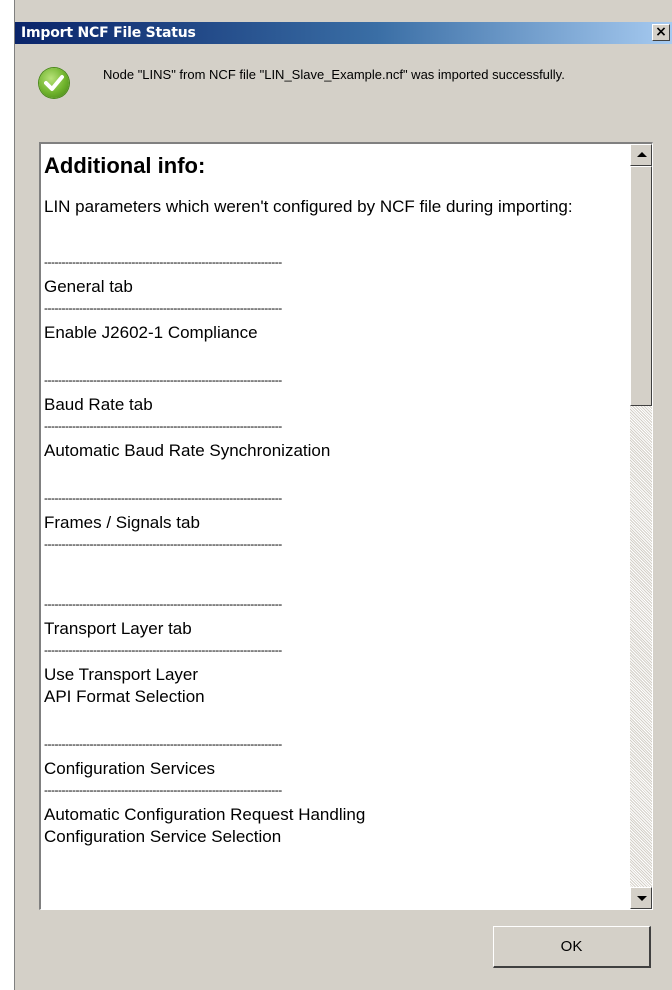 Image resolution: width=672 pixels, height=990 pixels. What do you see at coordinates (572, 947) in the screenshot?
I see `ok-button: OK` at bounding box center [572, 947].